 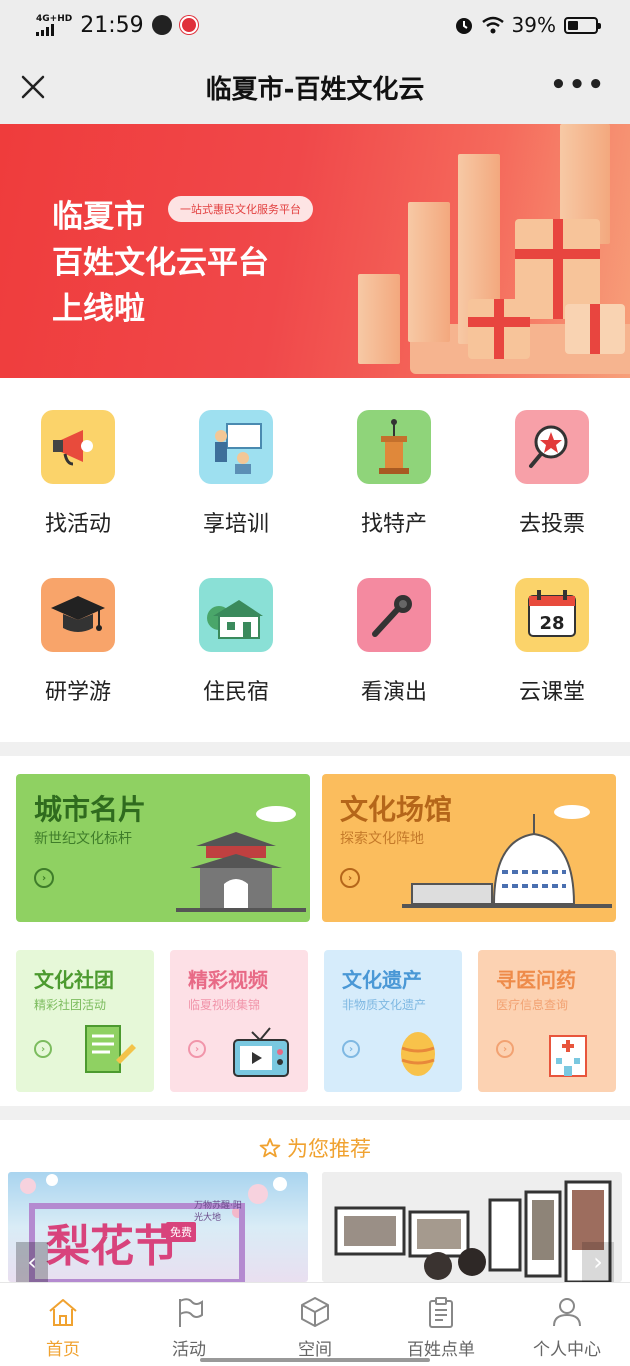 I want to click on exhibition-photo, so click(x=472, y=1227).